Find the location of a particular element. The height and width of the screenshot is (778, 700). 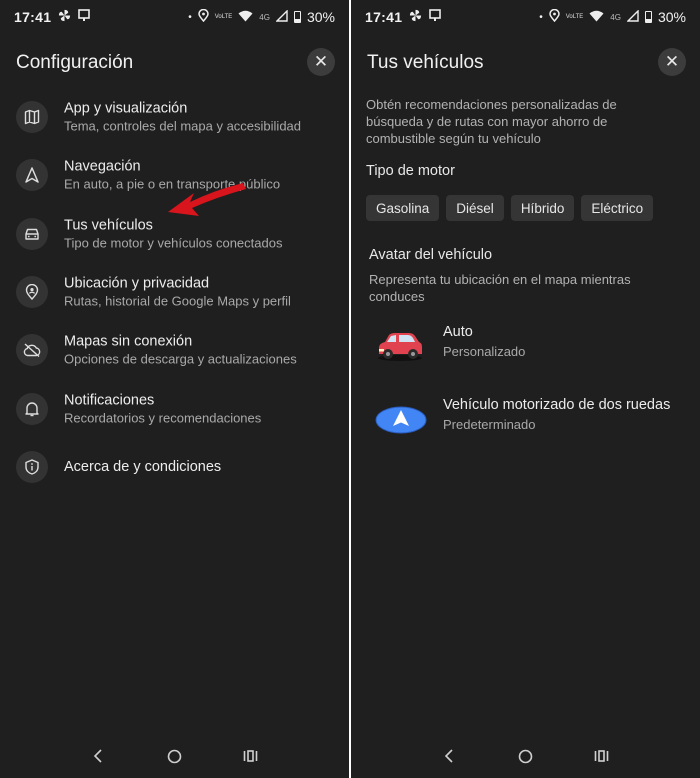

menu-item-text: Acerca de y condiciones is located at coordinates (142, 467).